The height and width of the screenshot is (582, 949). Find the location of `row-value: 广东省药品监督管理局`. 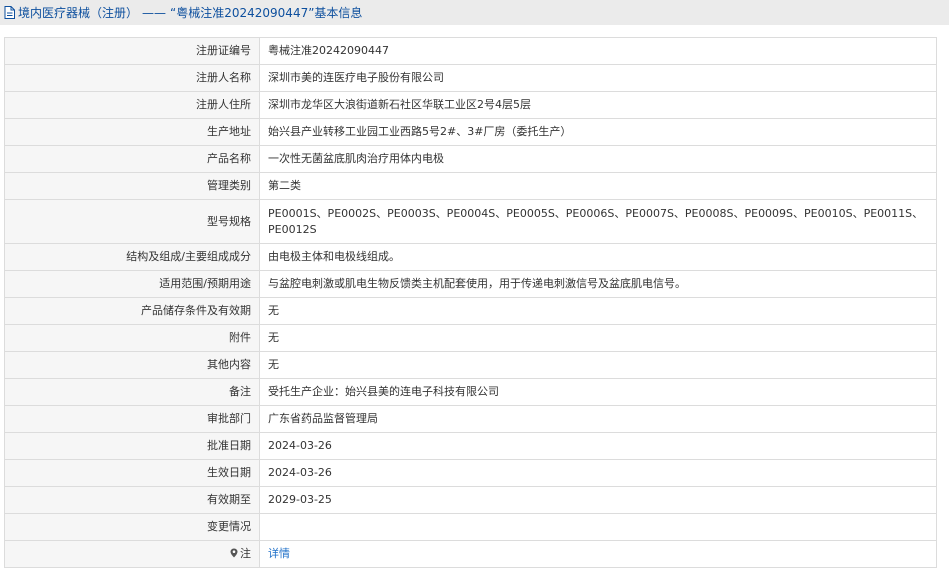

row-value: 广东省药品监督管理局 is located at coordinates (598, 419).